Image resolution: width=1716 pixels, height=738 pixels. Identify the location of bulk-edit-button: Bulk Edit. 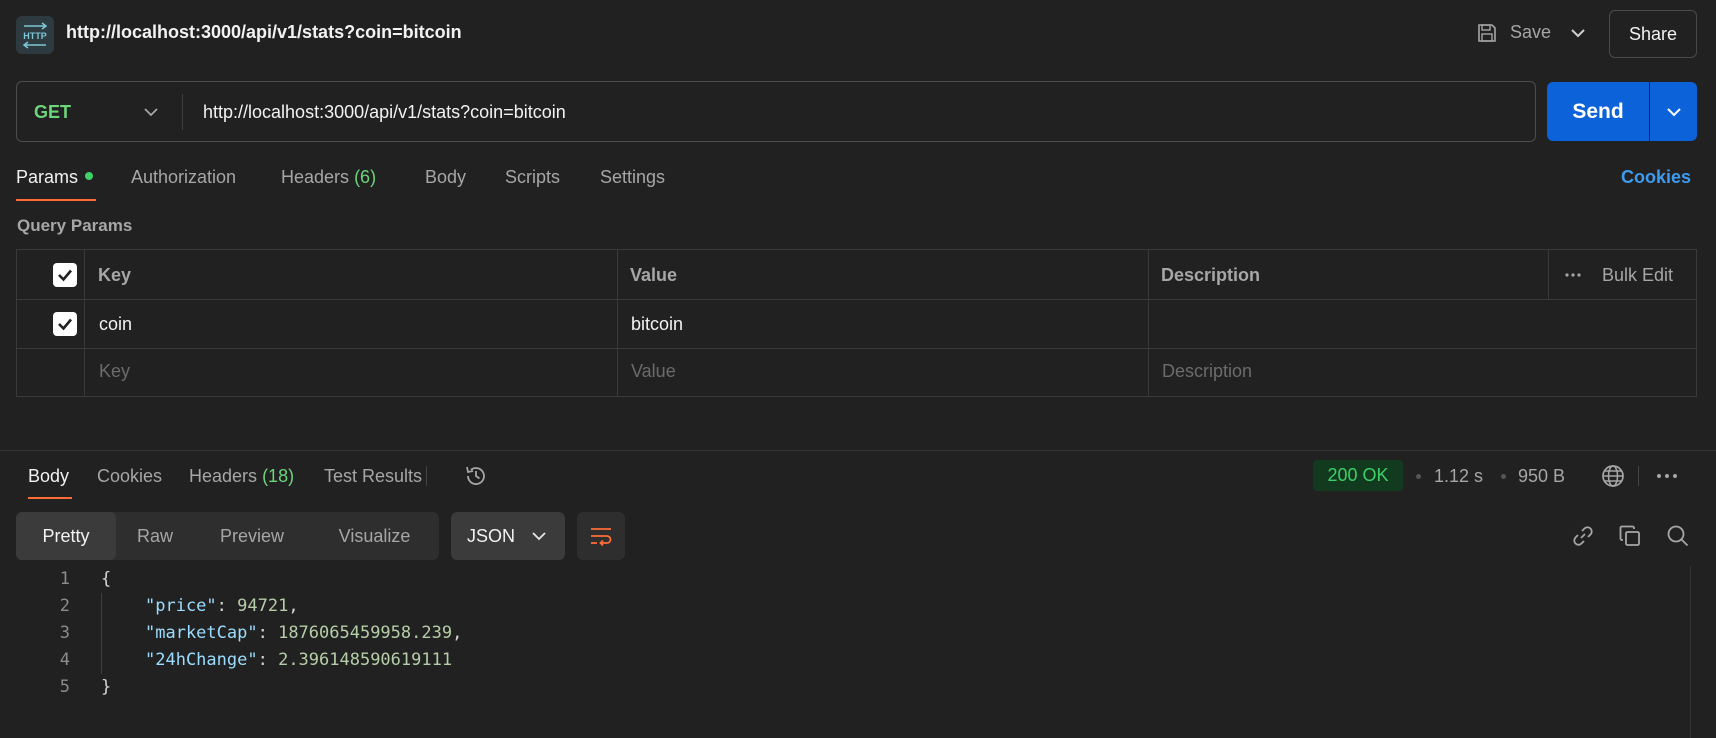
(1637, 275).